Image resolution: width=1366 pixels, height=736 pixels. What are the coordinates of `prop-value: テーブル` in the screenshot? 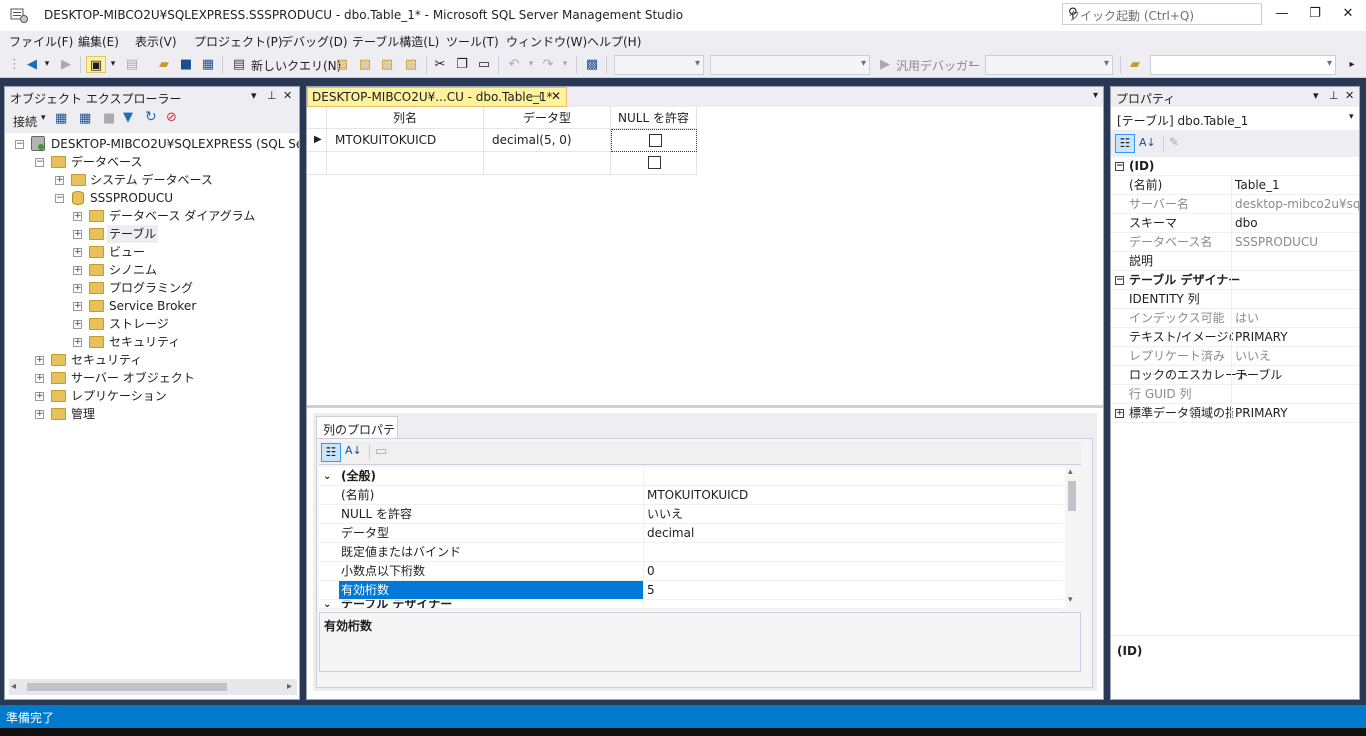 It's located at (1258, 375).